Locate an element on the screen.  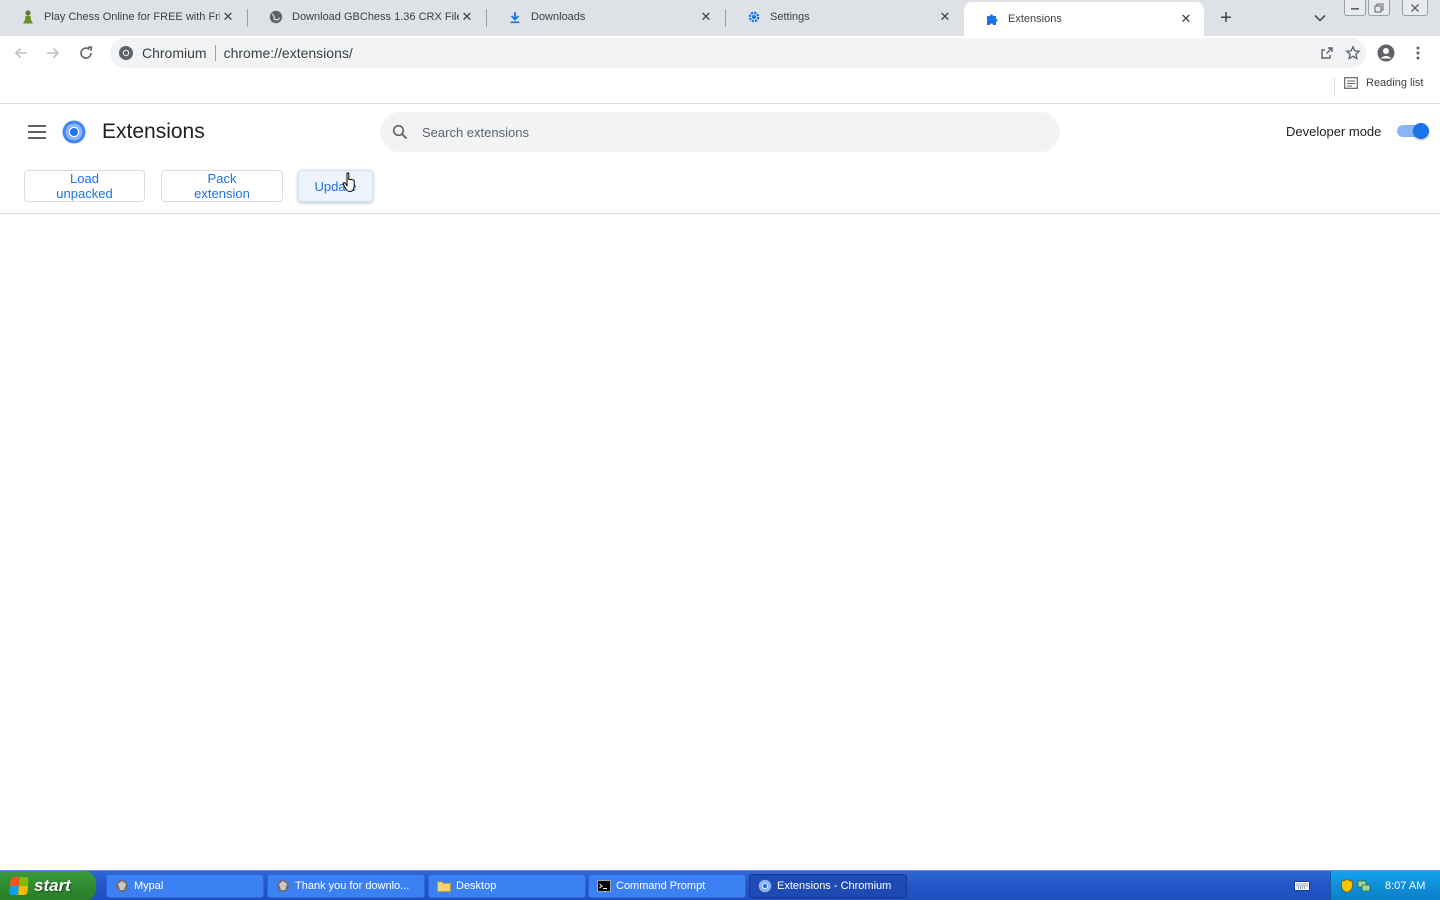
close-window-button is located at coordinates (1415, 8).